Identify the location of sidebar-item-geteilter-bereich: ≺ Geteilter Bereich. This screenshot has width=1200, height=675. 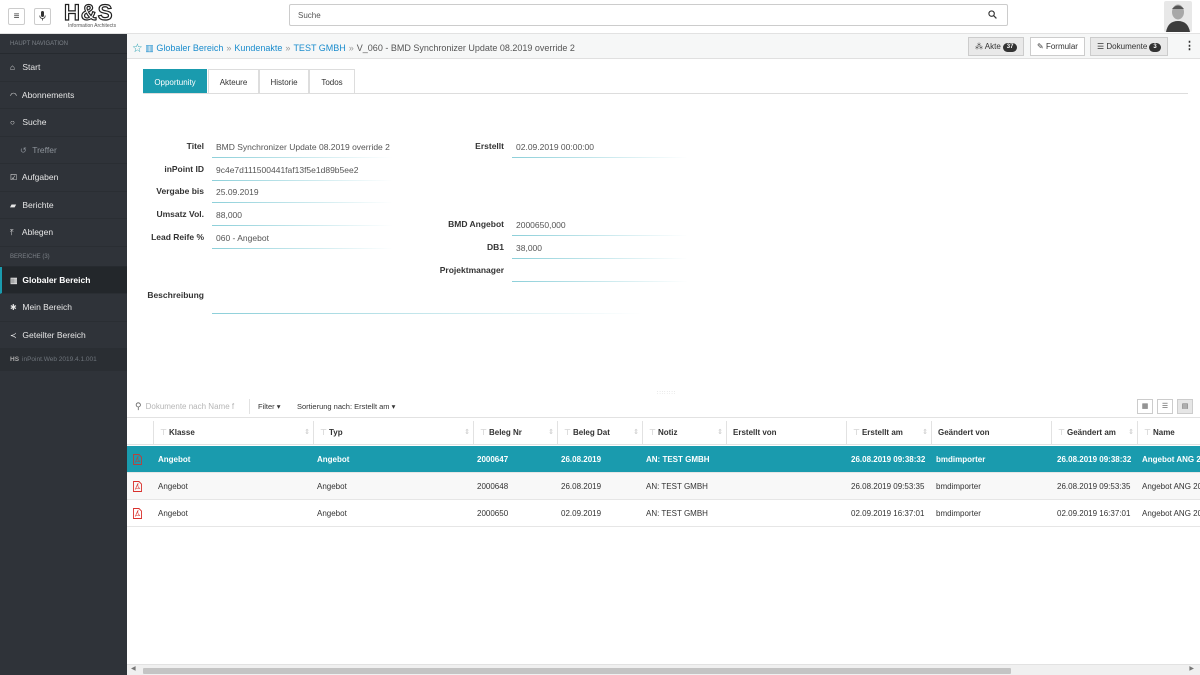
(63, 335).